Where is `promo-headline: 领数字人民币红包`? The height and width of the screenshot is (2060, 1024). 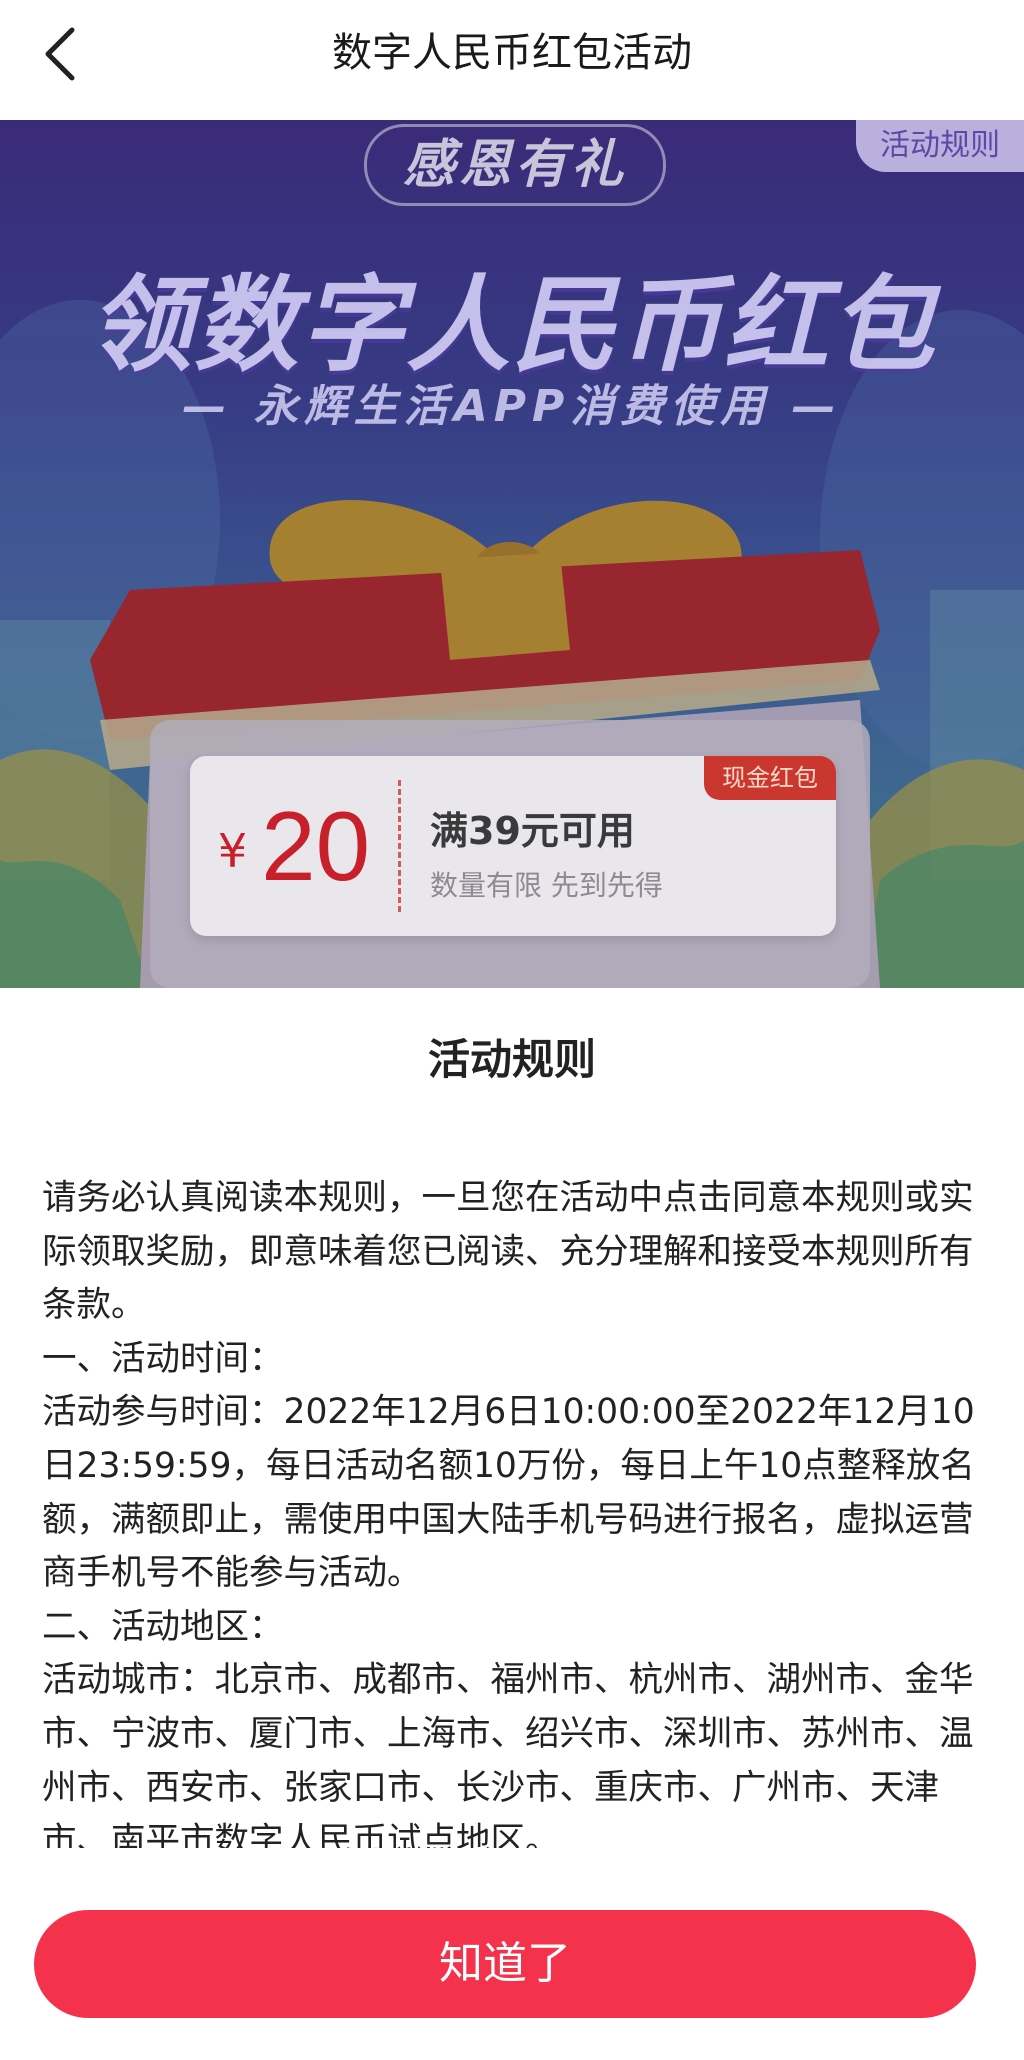
promo-headline: 领数字人民币红包 is located at coordinates (511, 325).